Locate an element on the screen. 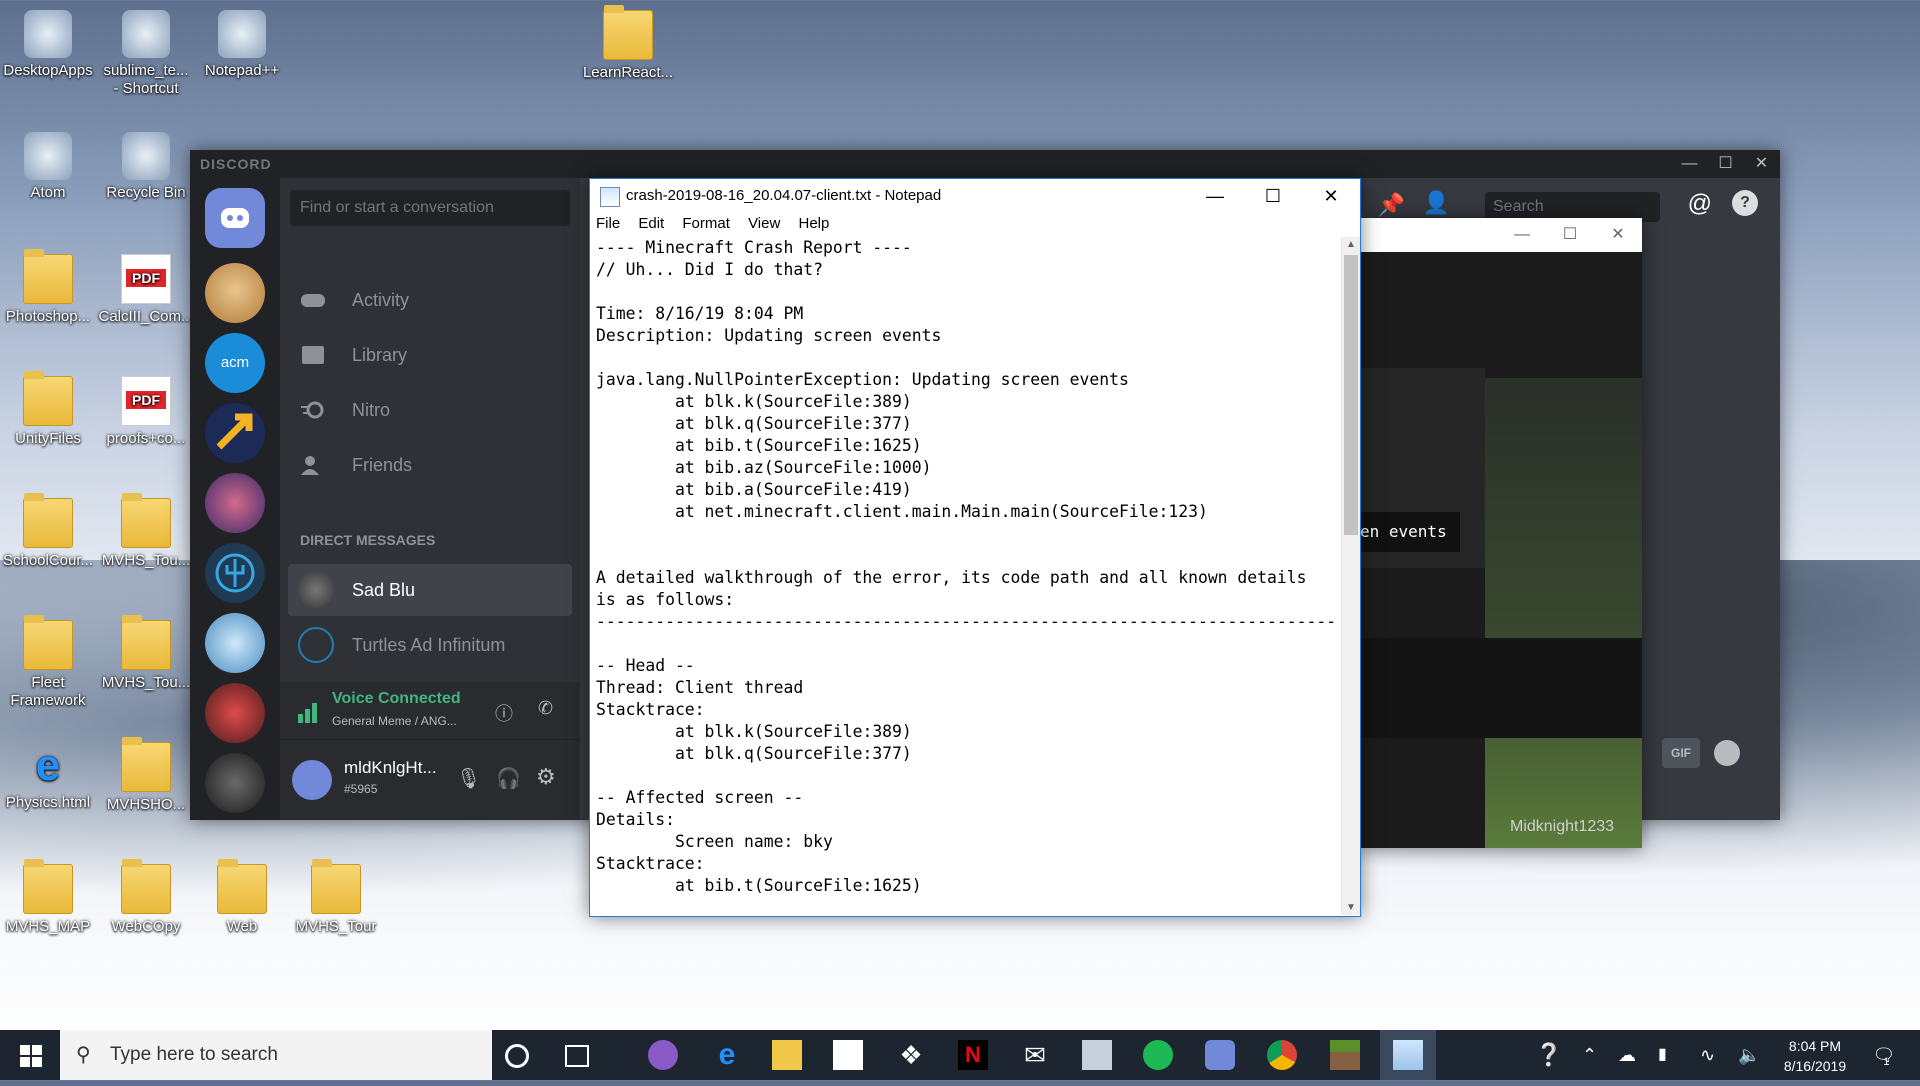 The height and width of the screenshot is (1086, 1920). nav-activity: Activity is located at coordinates (354, 300).